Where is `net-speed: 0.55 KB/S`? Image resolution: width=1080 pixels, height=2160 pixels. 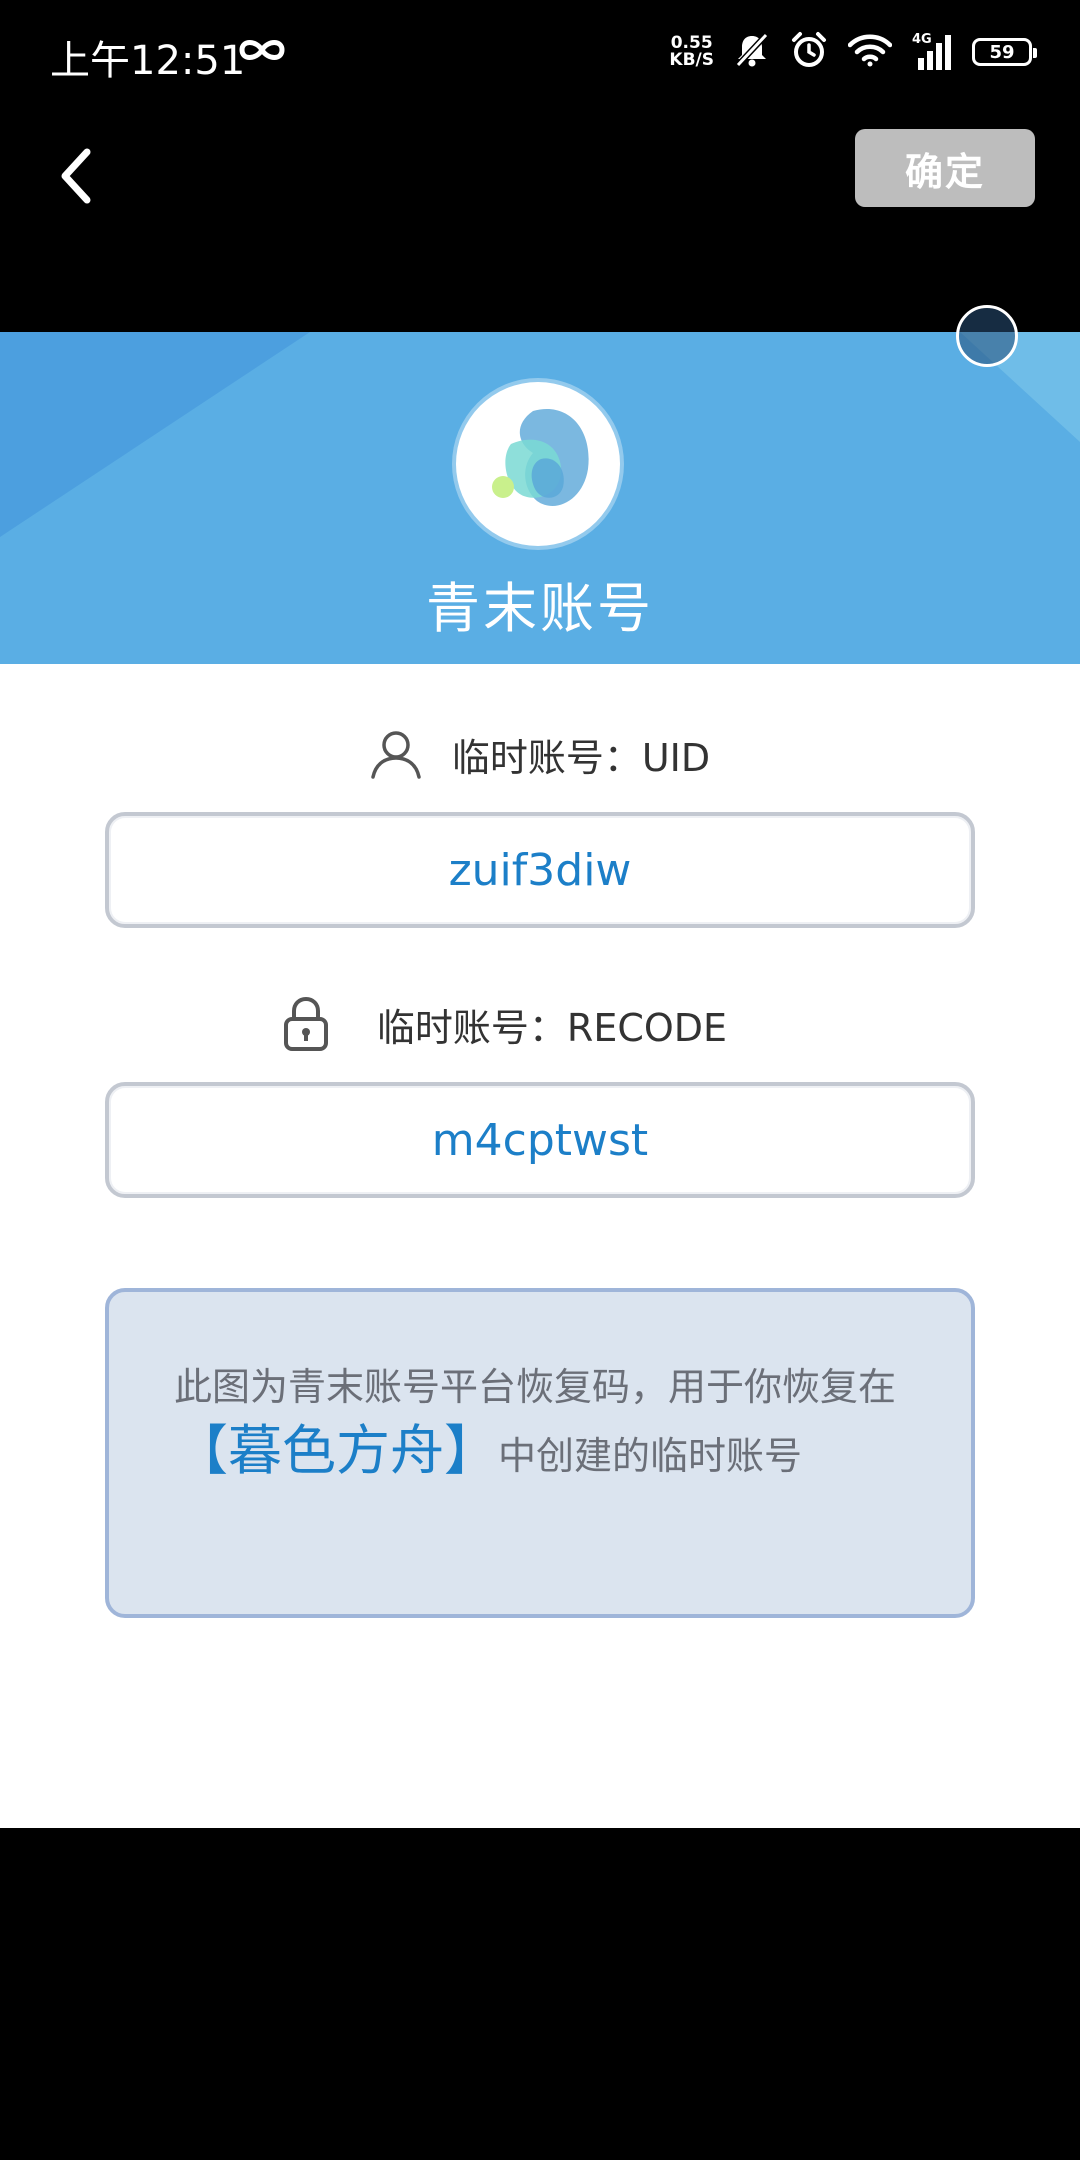 net-speed: 0.55 KB/S is located at coordinates (691, 52).